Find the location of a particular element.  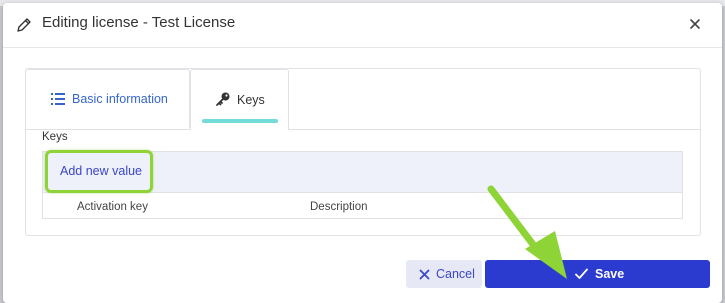

tab-label: Basic information is located at coordinates (120, 99).